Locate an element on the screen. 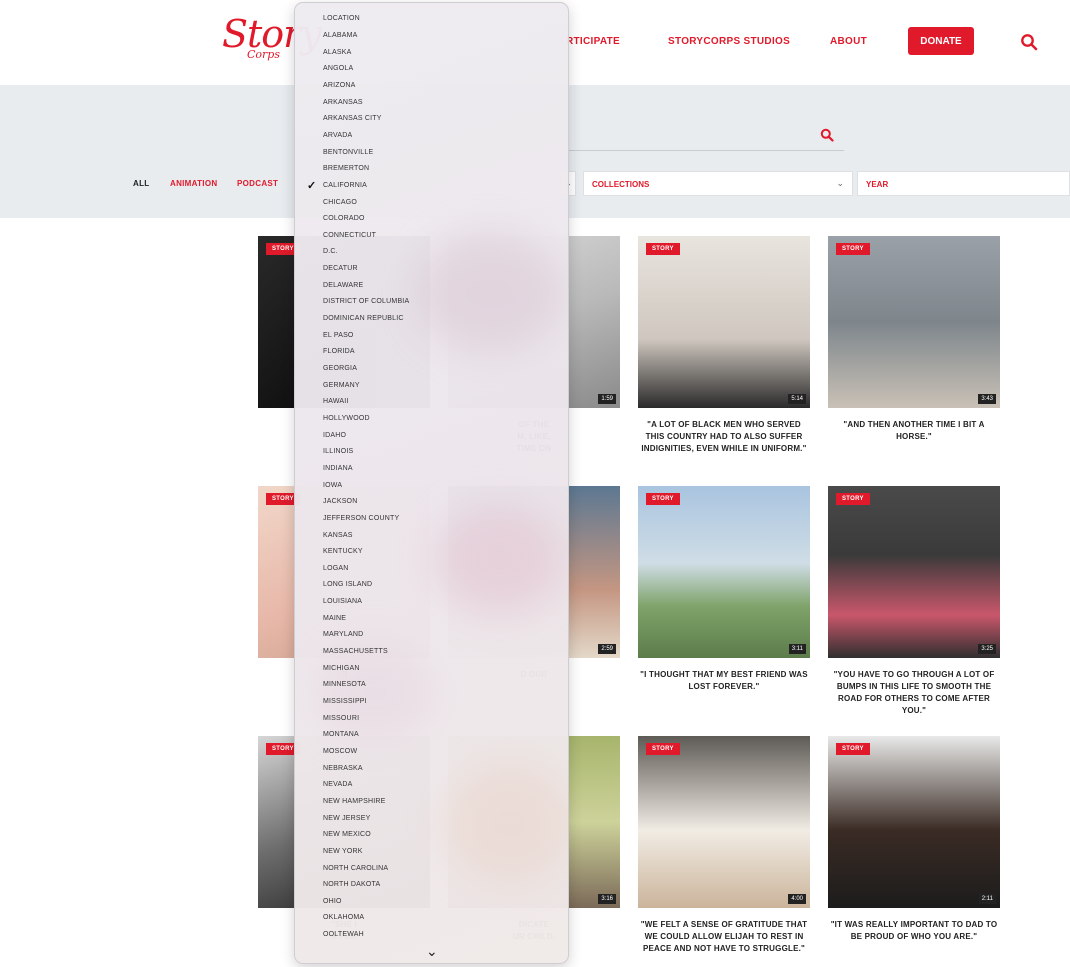 The width and height of the screenshot is (1070, 967). dropdown-option: CALIFORNIA is located at coordinates (345, 185).